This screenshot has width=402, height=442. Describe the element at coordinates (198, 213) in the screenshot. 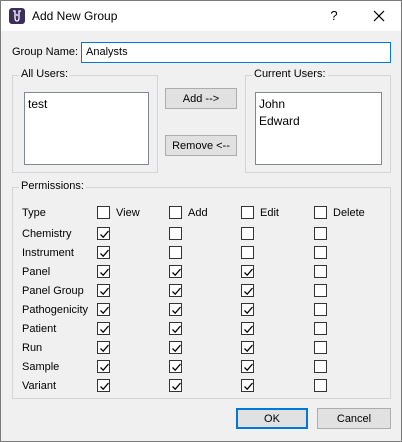

I see `column-header-add: Add` at that location.